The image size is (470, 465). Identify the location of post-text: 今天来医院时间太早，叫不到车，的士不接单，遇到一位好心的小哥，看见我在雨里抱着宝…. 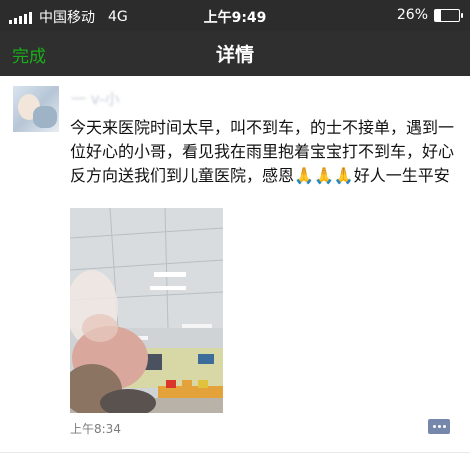
(266, 153).